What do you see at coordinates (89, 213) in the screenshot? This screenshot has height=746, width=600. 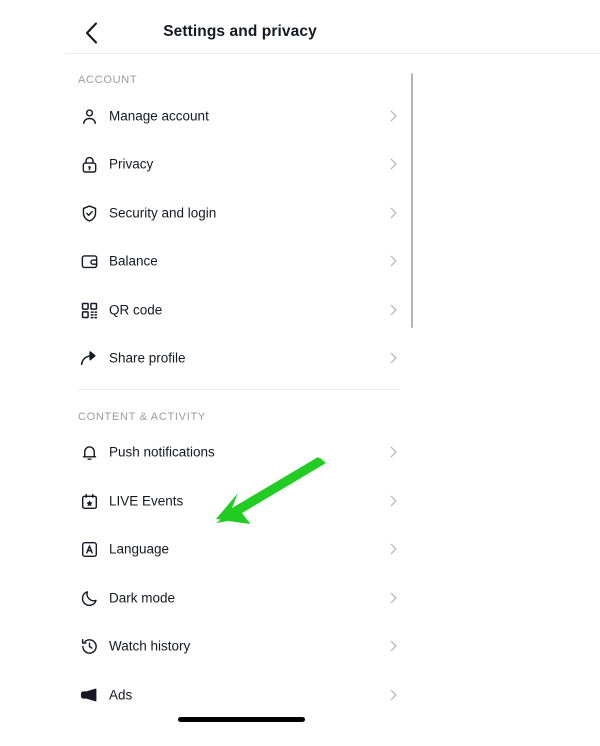 I see `shield-check-icon` at bounding box center [89, 213].